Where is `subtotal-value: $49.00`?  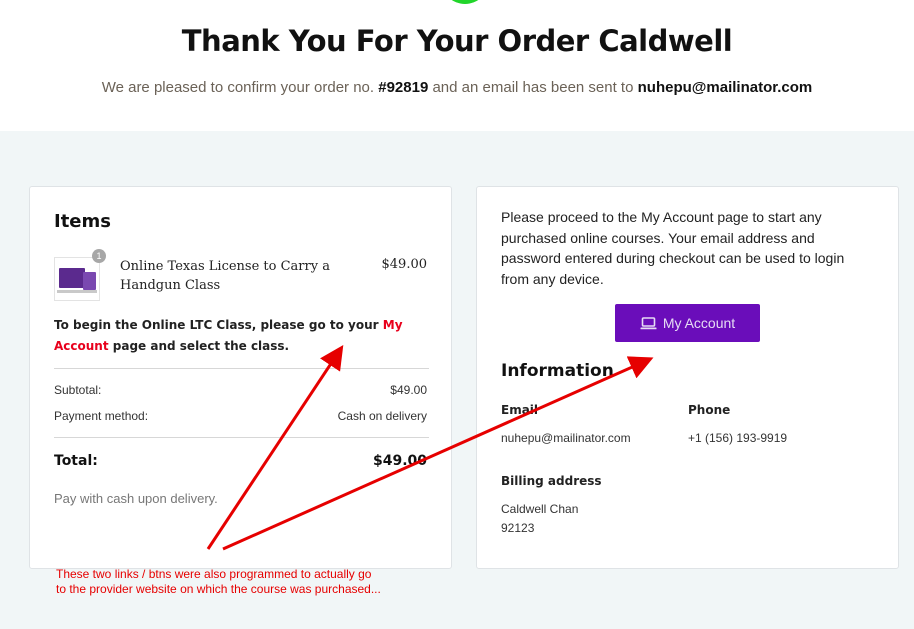
subtotal-value: $49.00 is located at coordinates (408, 390).